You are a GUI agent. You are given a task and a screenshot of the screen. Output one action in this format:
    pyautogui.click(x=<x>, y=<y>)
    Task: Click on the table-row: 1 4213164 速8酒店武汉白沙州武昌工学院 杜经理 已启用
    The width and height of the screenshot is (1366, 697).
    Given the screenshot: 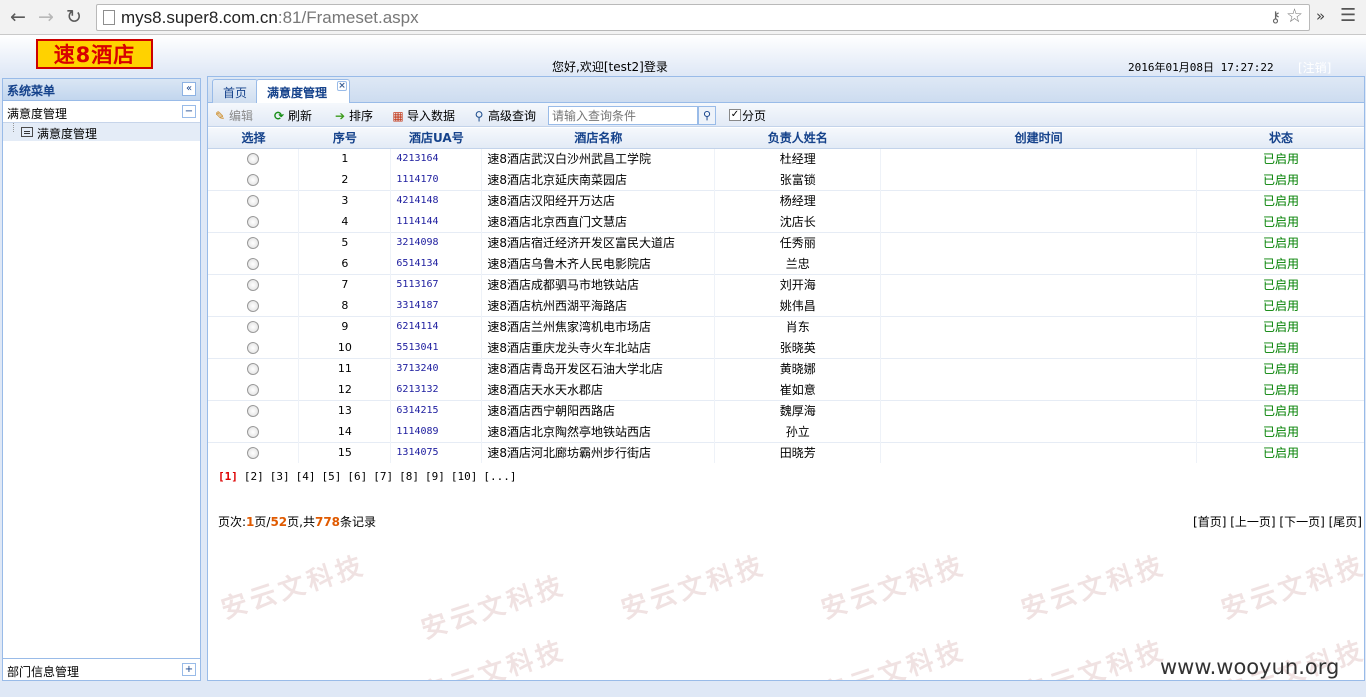 What is the action you would take?
    pyautogui.click(x=786, y=158)
    